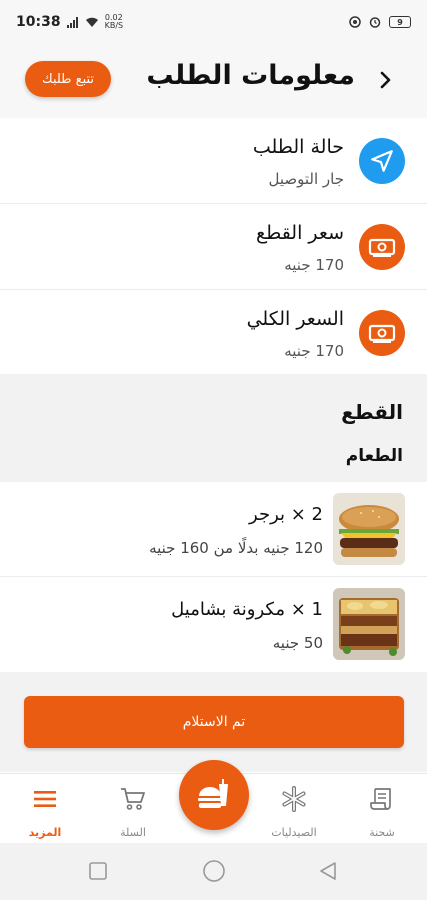 The width and height of the screenshot is (427, 900). I want to click on status-left: 10:38 0.02 KB/S, so click(70, 22).